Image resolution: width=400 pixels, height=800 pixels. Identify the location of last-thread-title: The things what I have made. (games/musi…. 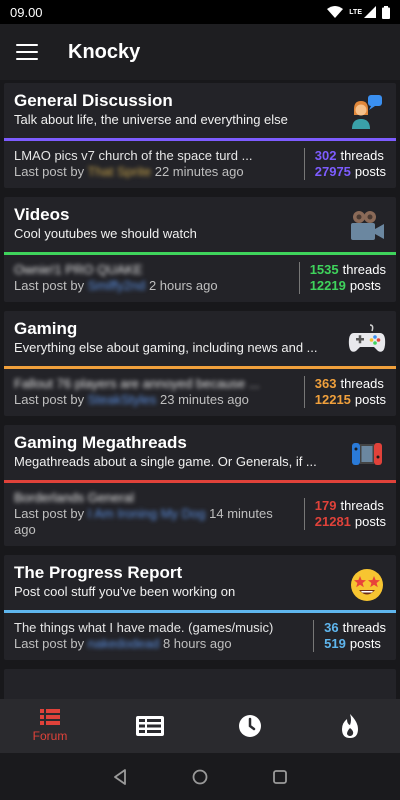
(159, 628).